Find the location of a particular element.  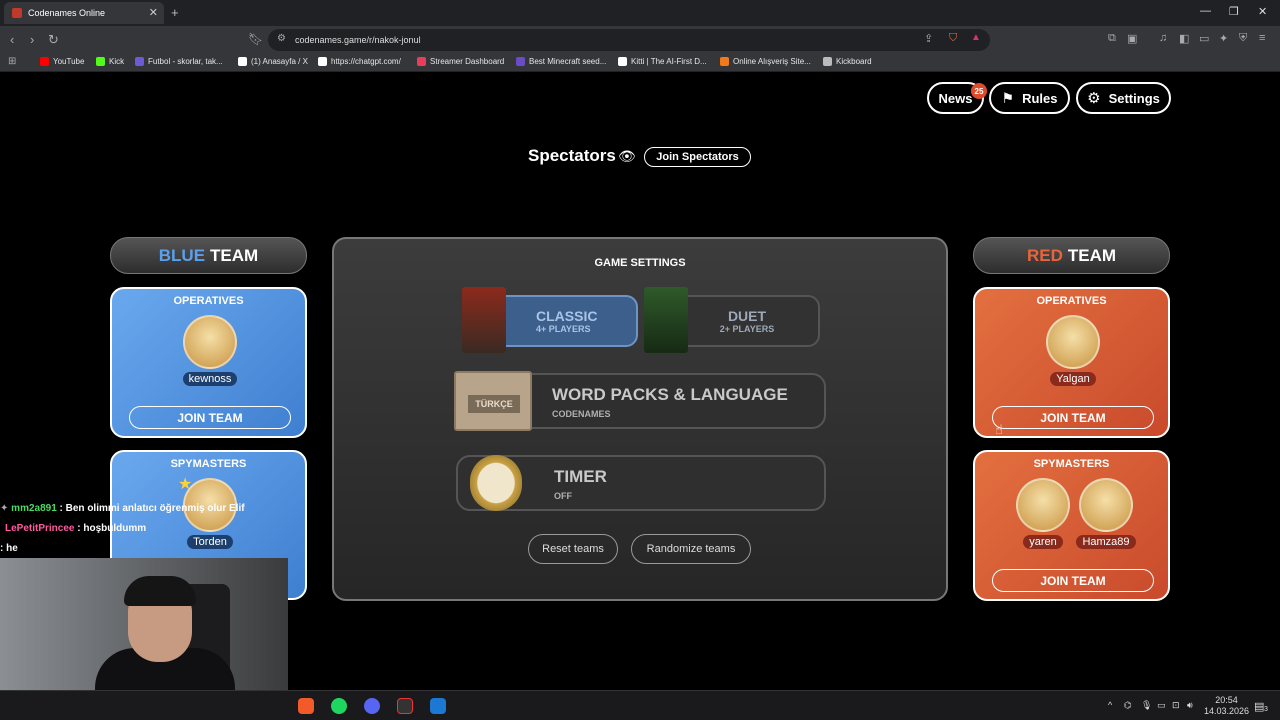

microphone-icon: 🎙︎ is located at coordinates (1146, 705).